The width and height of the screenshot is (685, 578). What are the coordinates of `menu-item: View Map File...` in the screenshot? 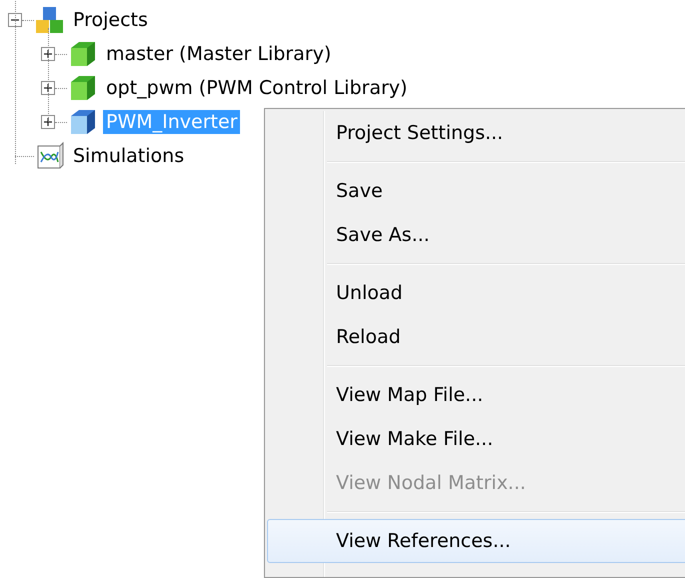 It's located at (476, 395).